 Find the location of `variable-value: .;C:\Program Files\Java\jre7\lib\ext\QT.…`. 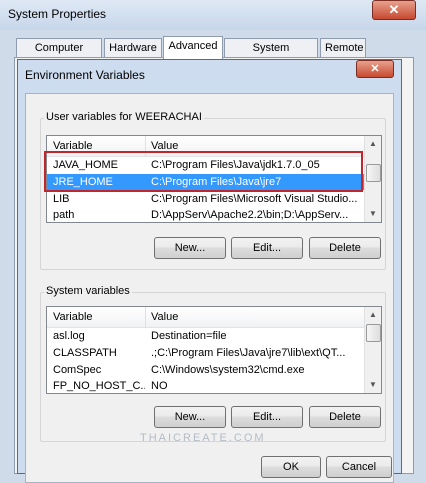

variable-value: .;C:\Program Files\Java\jre7\lib\ext\QT.… is located at coordinates (248, 353).